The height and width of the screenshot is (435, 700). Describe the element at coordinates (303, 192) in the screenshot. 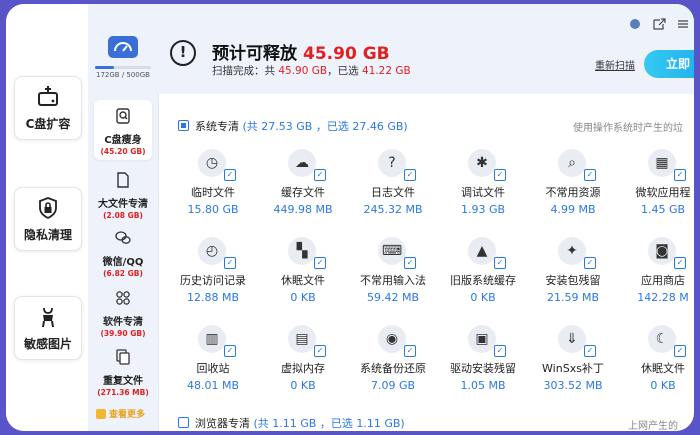

I see `item-name: 缓存文件` at that location.